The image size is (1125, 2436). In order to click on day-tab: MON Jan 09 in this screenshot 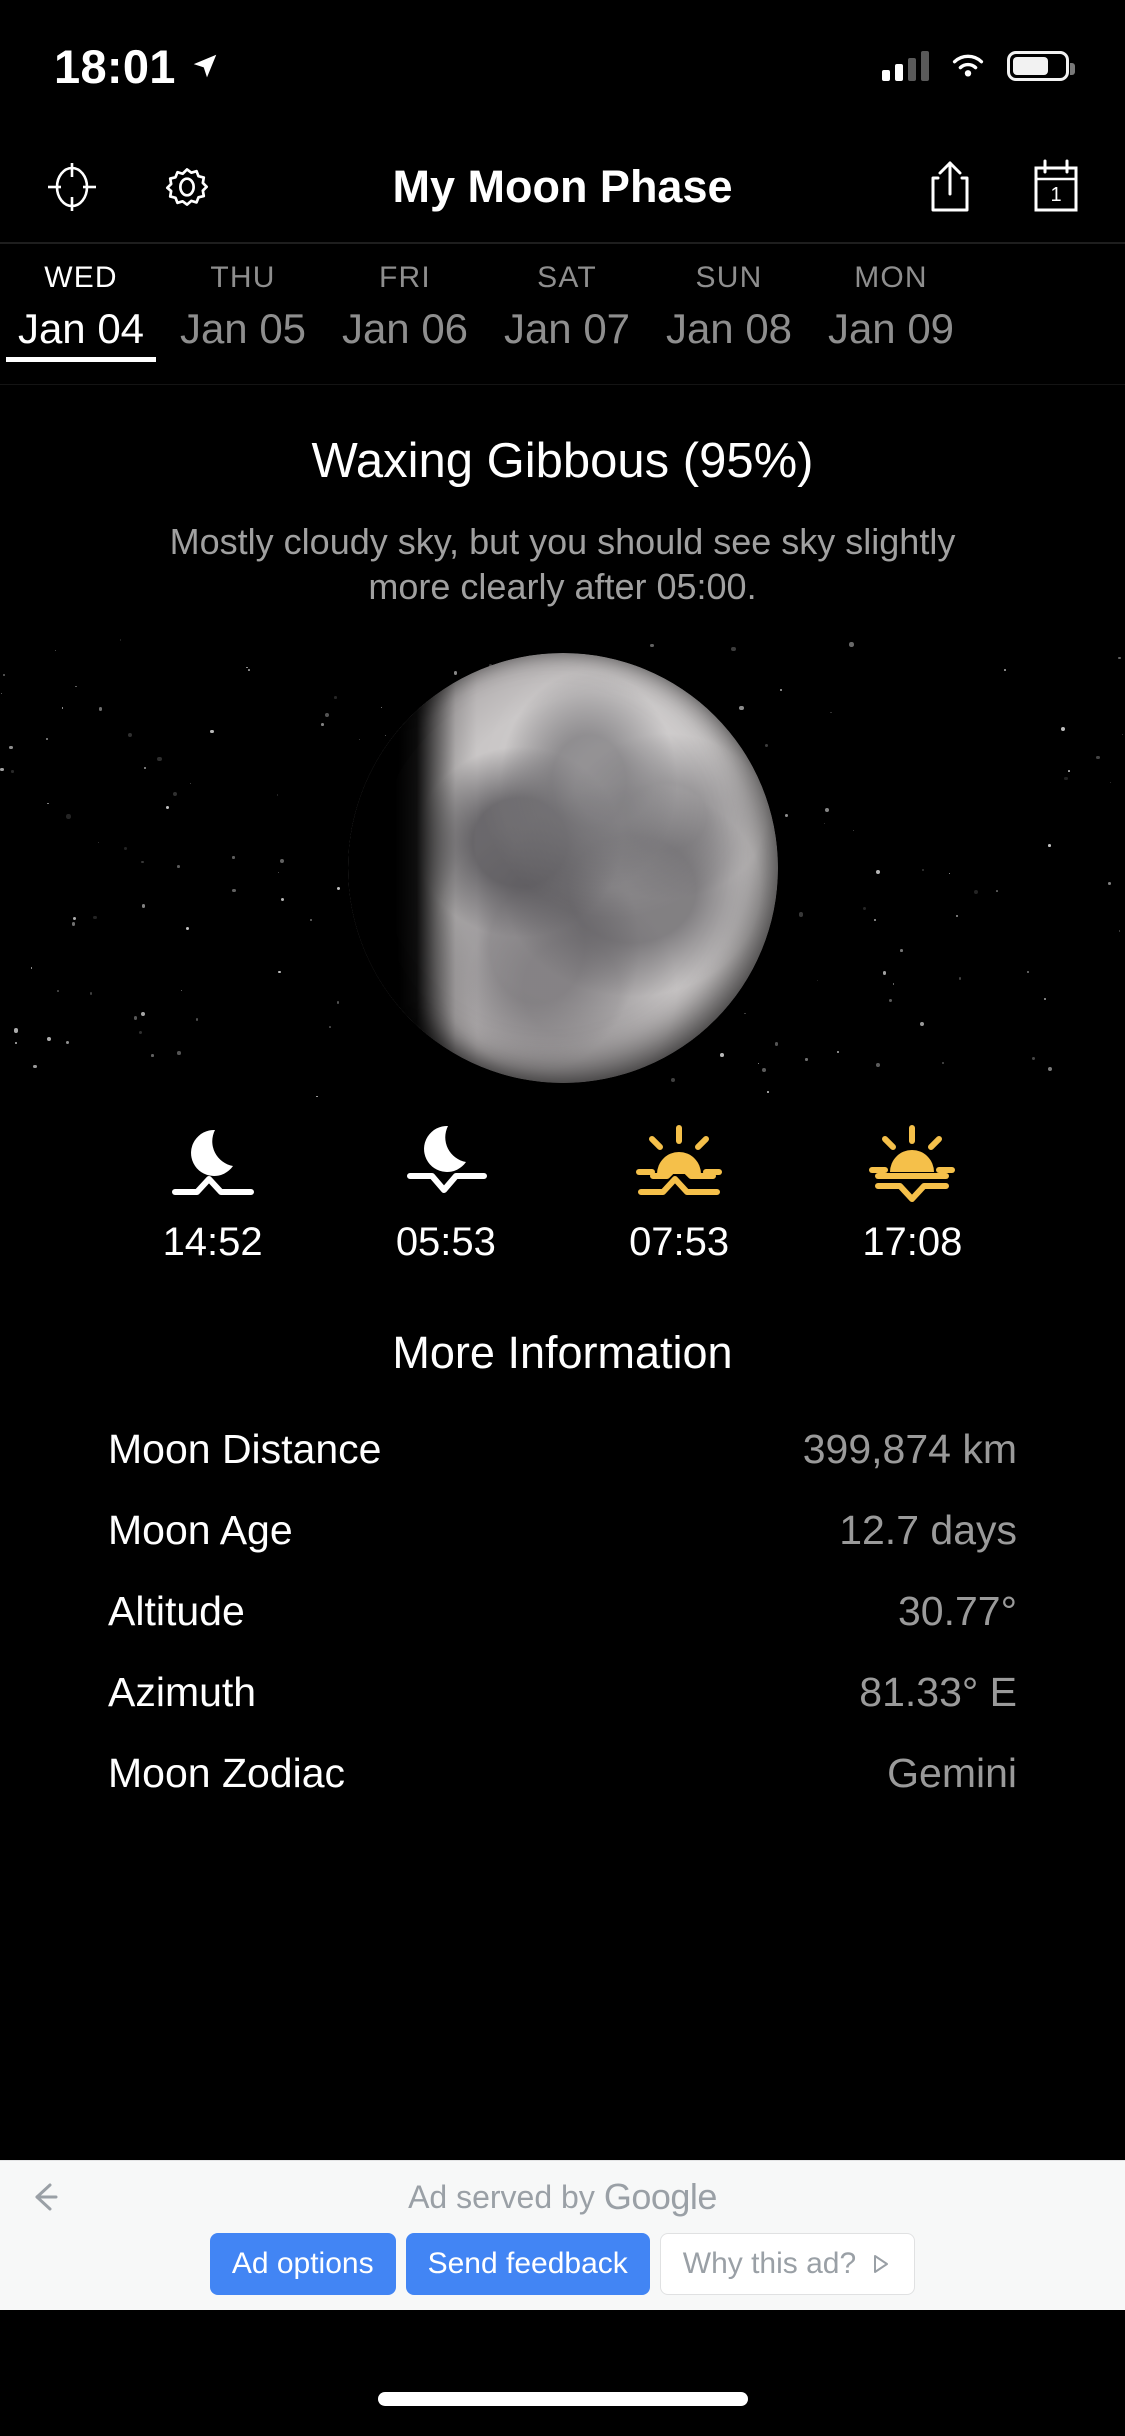, I will do `click(891, 314)`.